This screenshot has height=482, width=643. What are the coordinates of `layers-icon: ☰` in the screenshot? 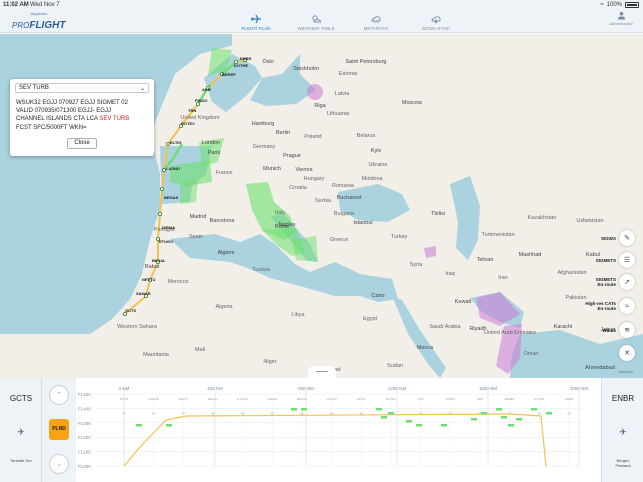 It's located at (627, 260).